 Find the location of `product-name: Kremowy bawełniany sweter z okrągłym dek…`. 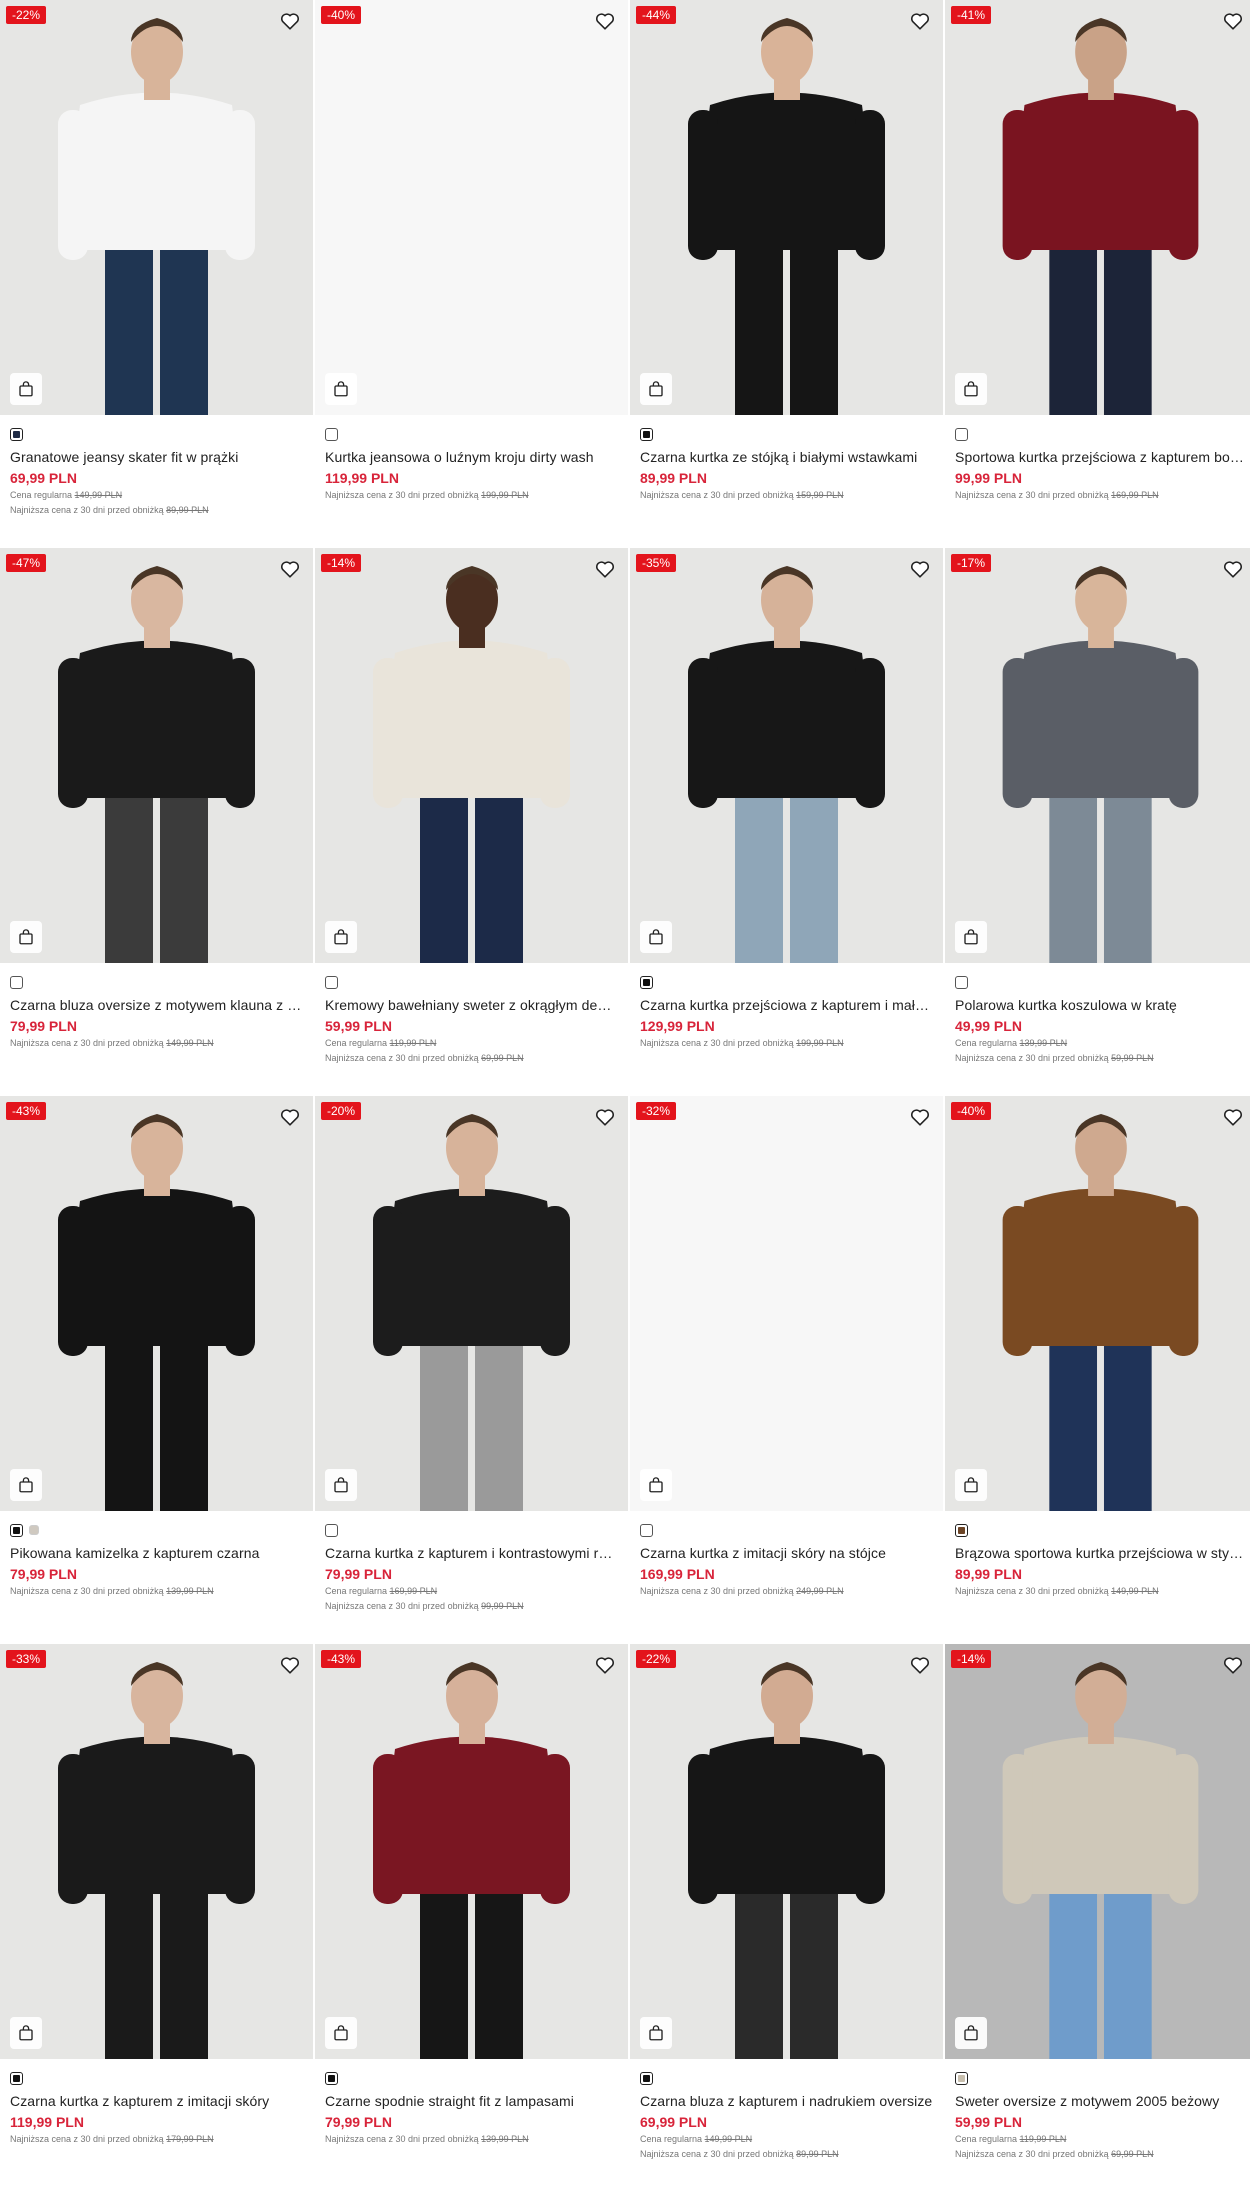

product-name: Kremowy bawełniany sweter z okrągłym dek… is located at coordinates (471, 1005).